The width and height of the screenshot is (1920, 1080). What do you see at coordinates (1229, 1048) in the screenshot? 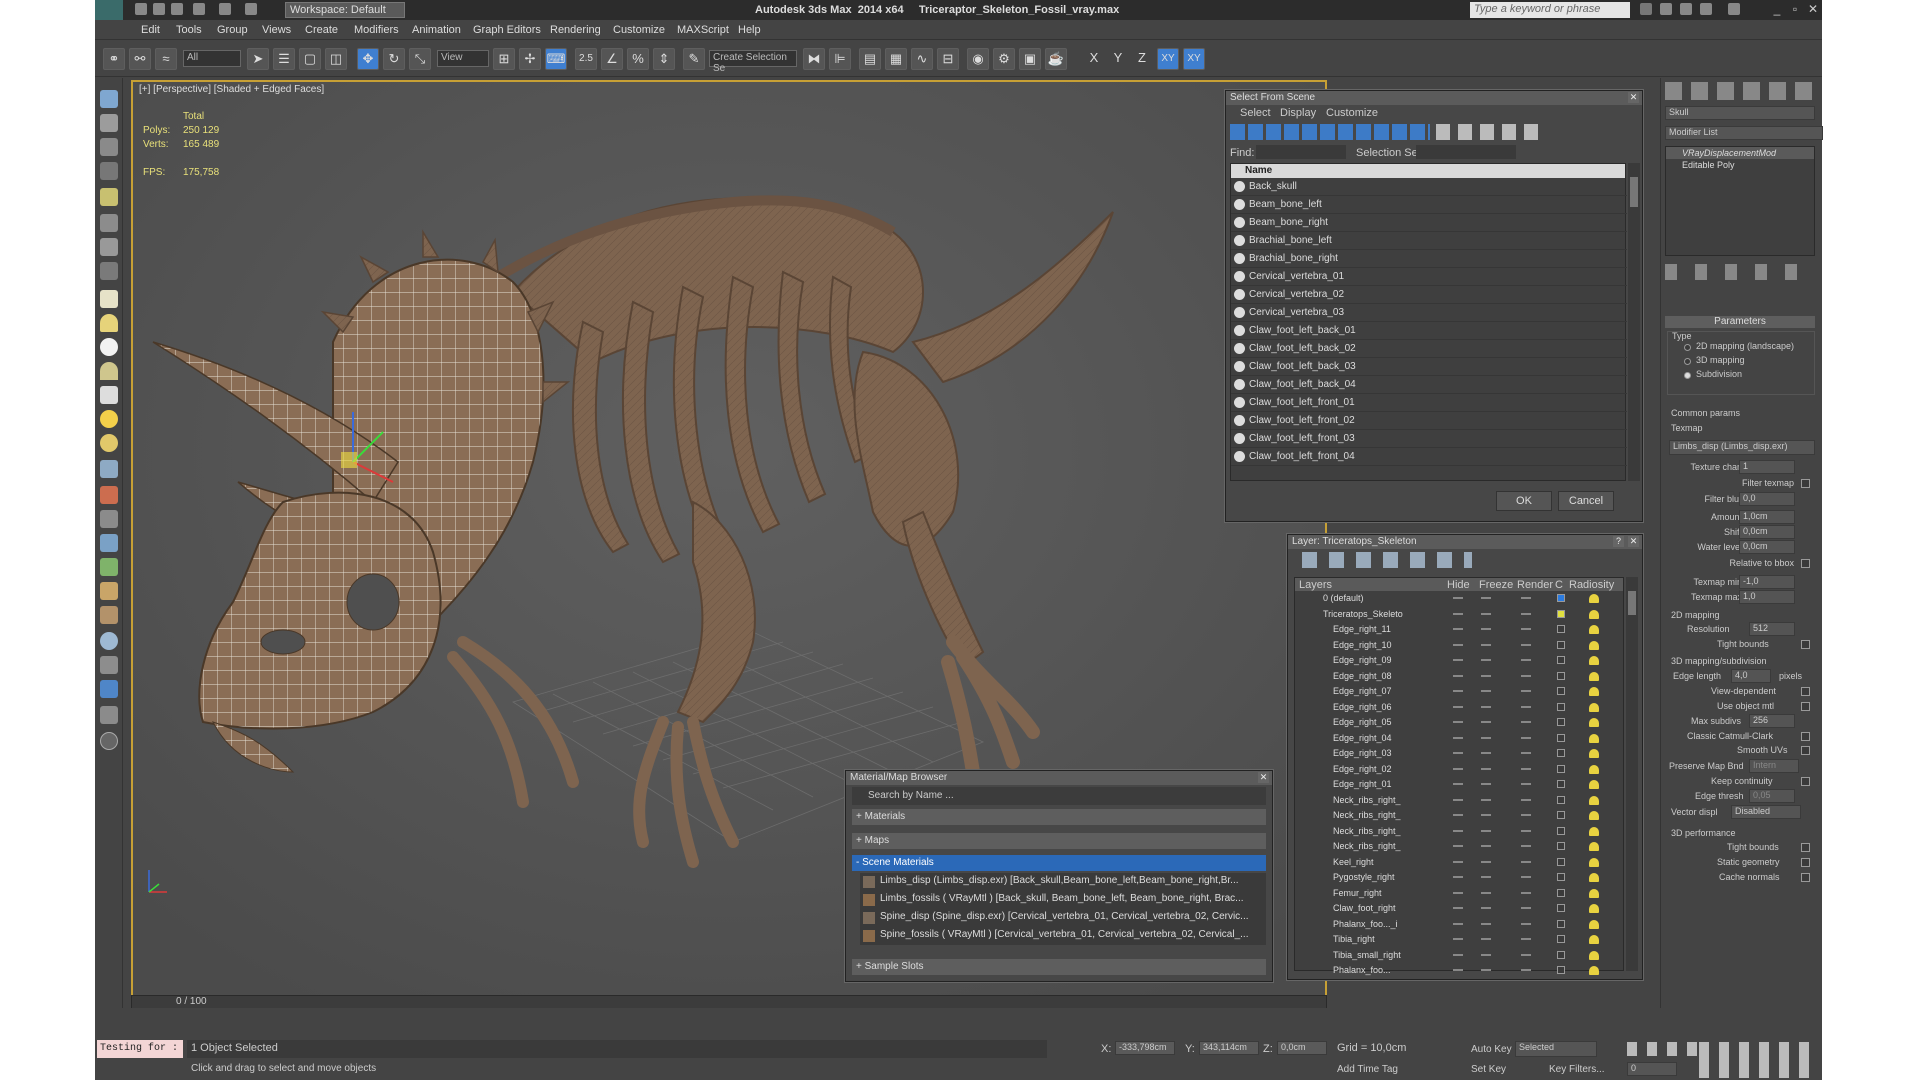
I see `y-coordinate-field: 343,114cm` at bounding box center [1229, 1048].